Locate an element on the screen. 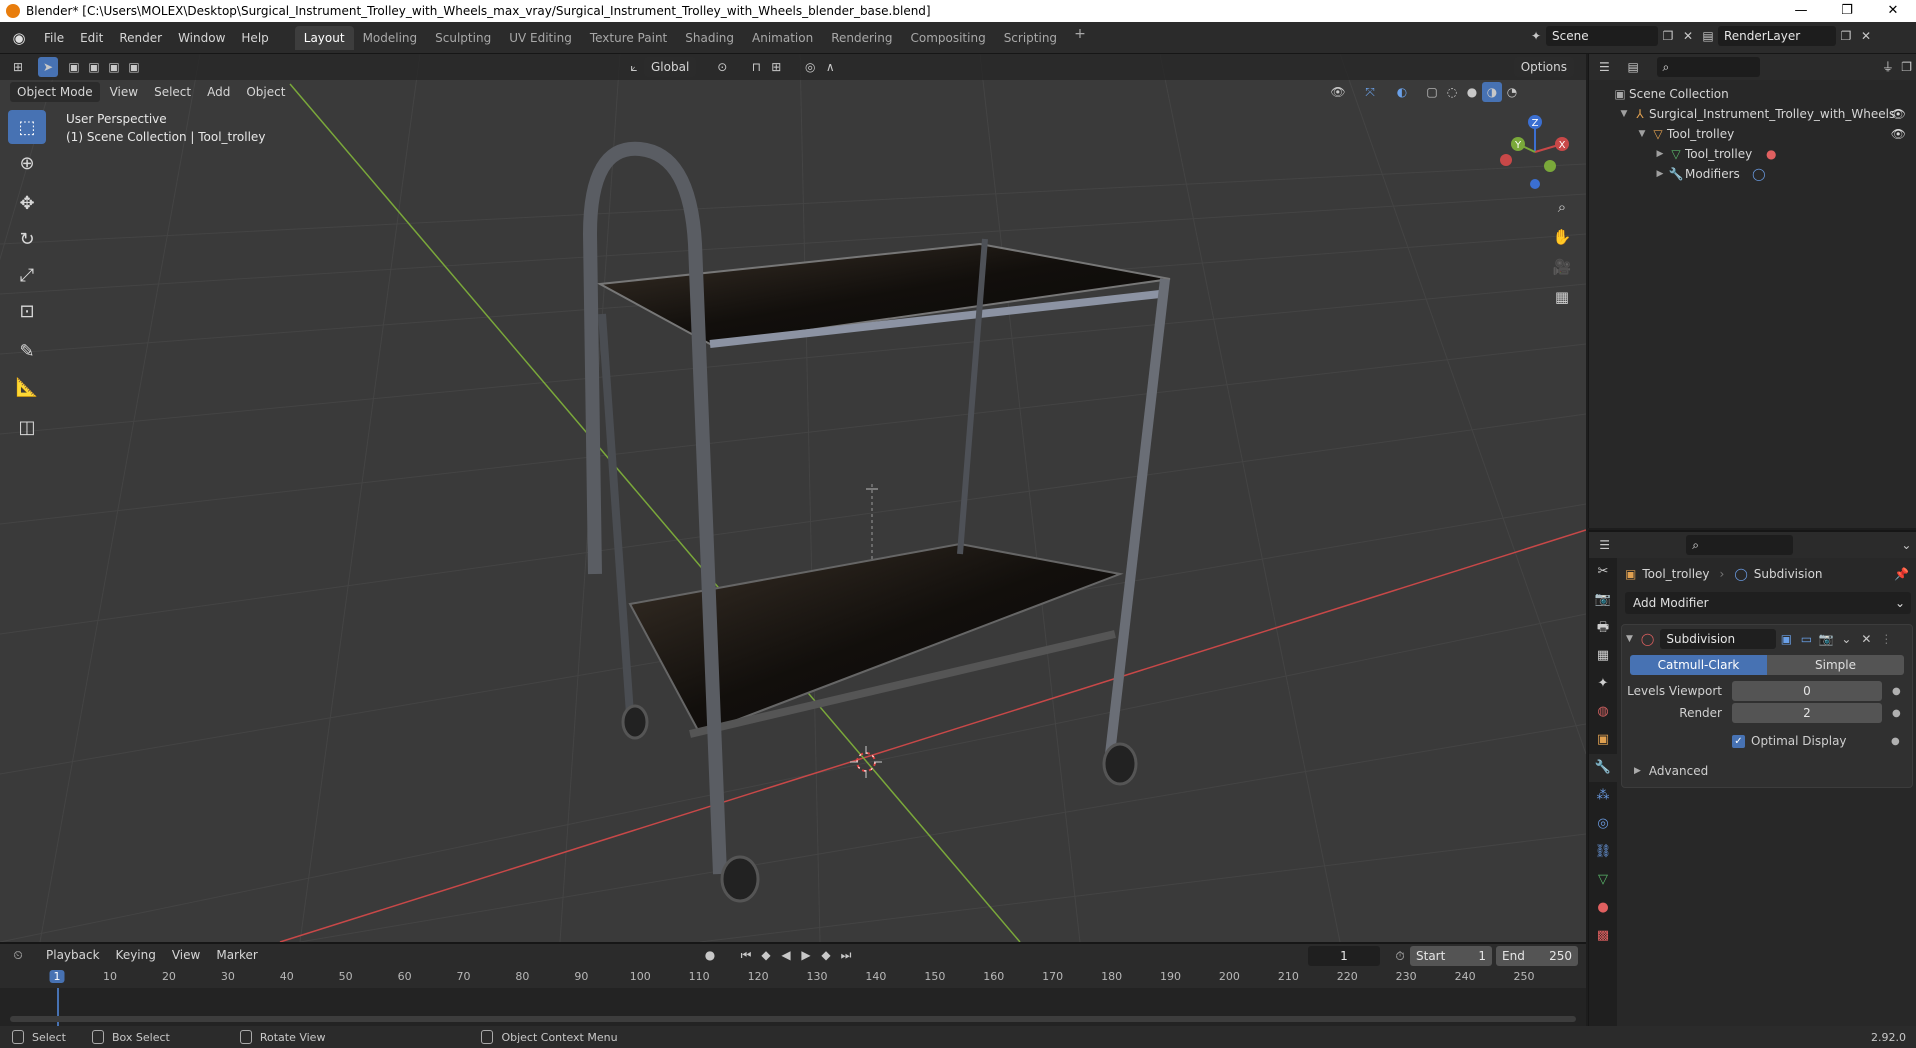  output-tab-icon: 🖶 is located at coordinates (1603, 628).